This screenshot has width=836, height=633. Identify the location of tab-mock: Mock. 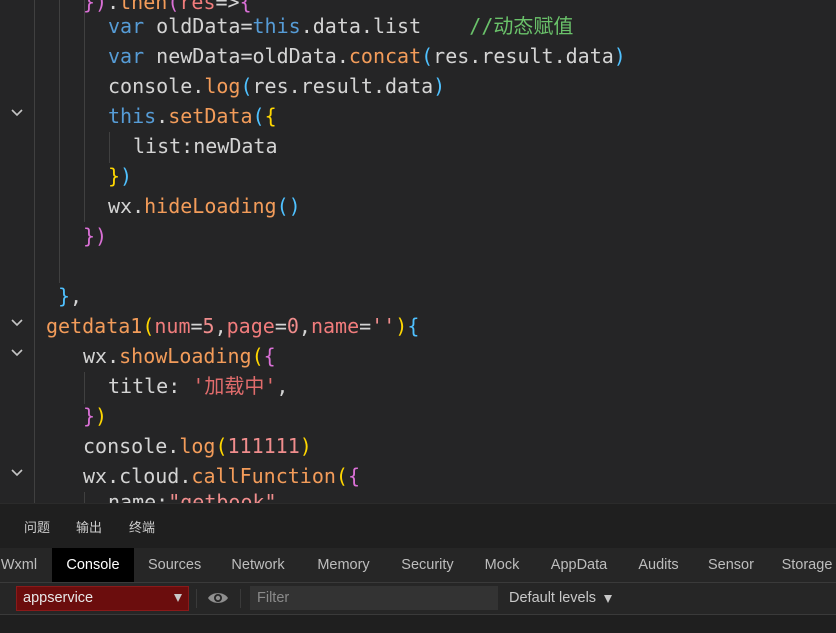
(502, 565).